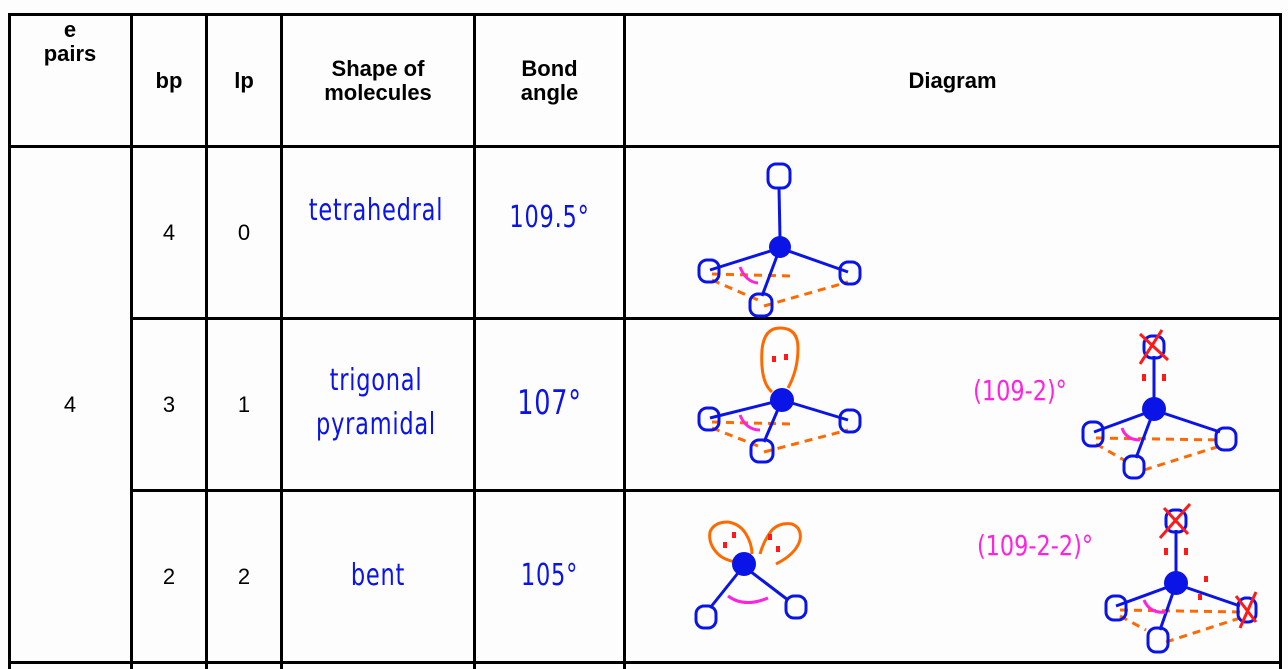  I want to click on header-e-pairs: e pairs, so click(70, 52).